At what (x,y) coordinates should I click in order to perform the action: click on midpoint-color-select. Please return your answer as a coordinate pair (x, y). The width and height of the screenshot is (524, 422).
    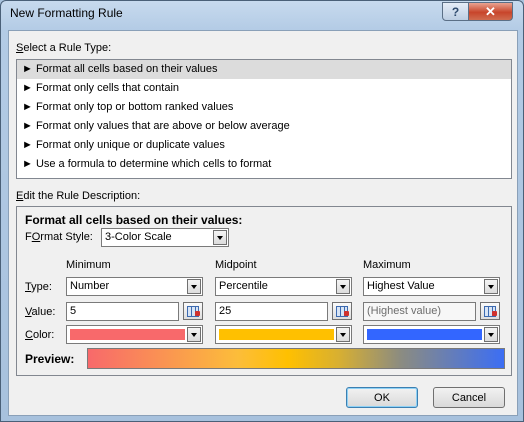
    Looking at the image, I should click on (283, 334).